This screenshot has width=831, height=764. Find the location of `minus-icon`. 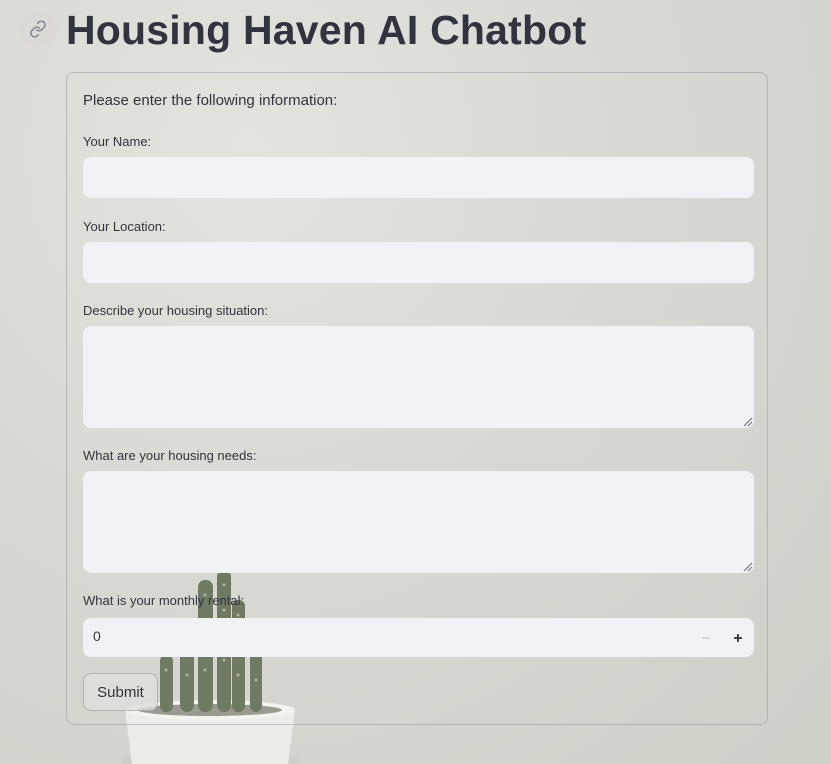

minus-icon is located at coordinates (706, 637).